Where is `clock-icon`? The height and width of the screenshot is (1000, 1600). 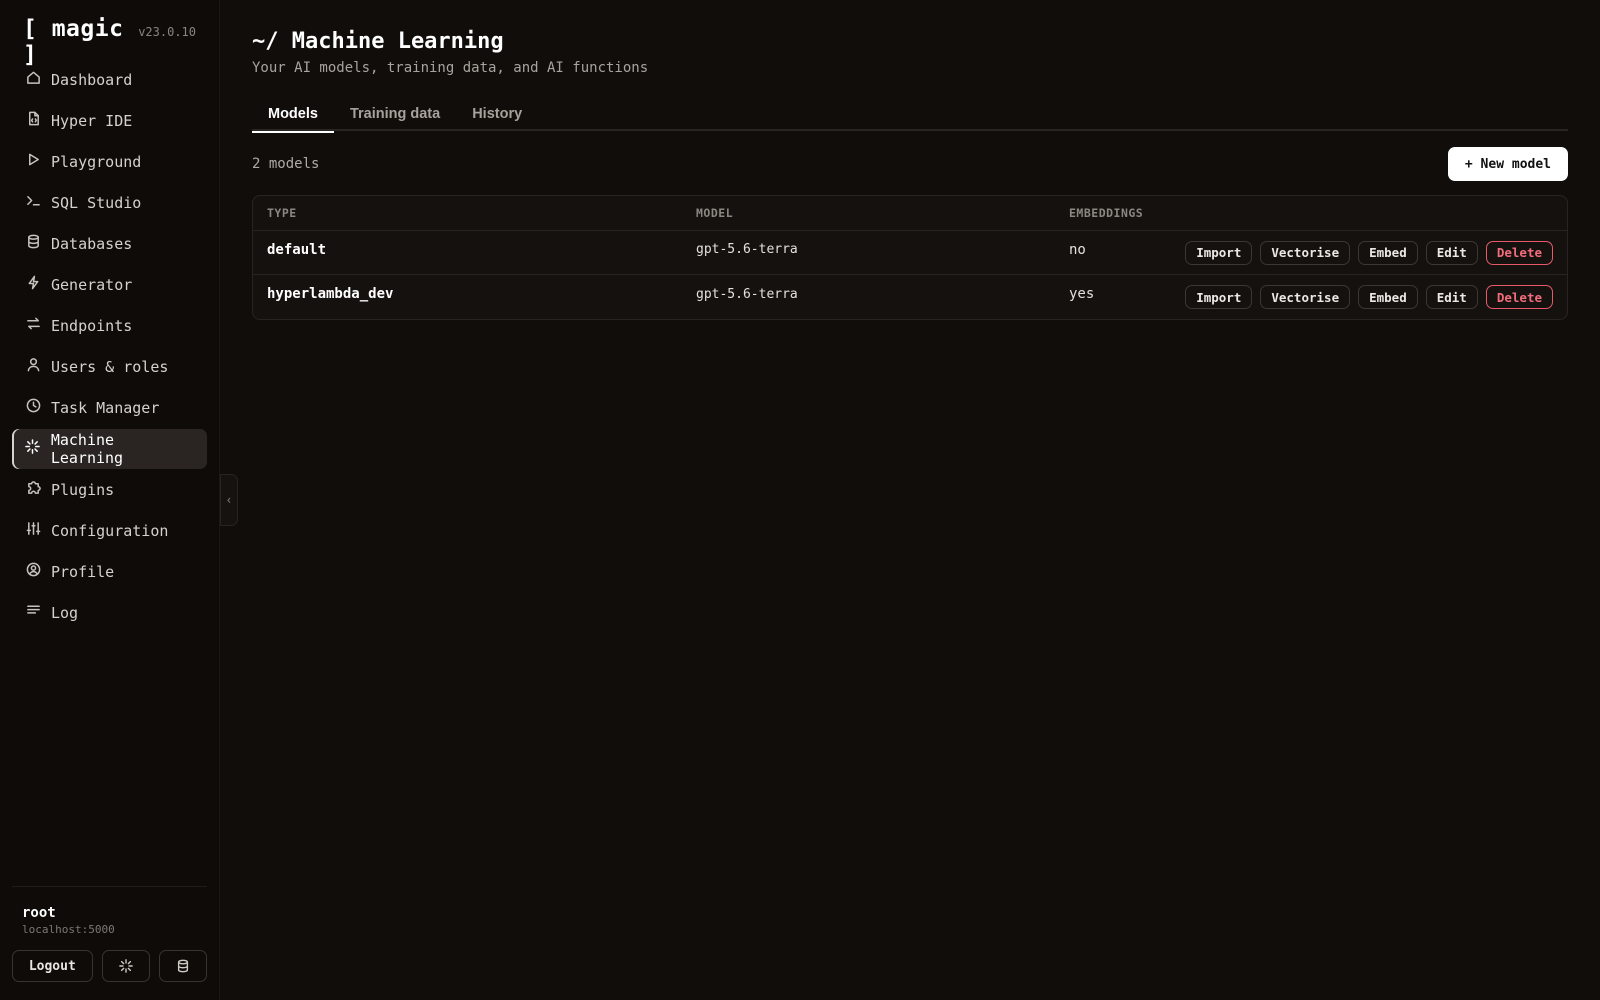 clock-icon is located at coordinates (33, 405).